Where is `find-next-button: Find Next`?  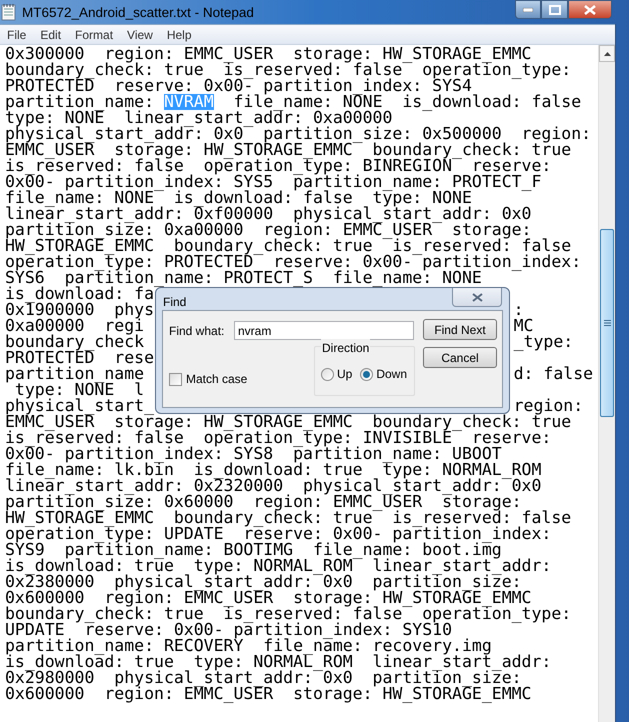 find-next-button: Find Next is located at coordinates (460, 329).